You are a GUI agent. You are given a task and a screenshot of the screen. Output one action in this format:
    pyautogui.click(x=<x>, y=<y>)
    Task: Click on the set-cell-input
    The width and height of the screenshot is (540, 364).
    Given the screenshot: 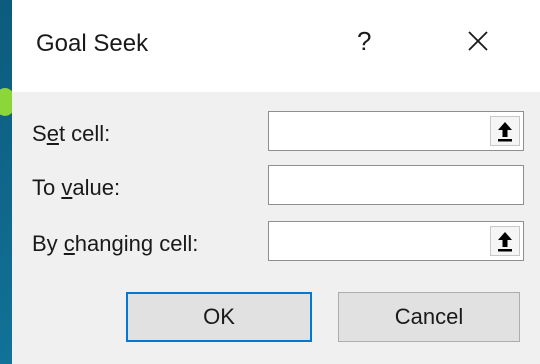 What is the action you would take?
    pyautogui.click(x=374, y=131)
    